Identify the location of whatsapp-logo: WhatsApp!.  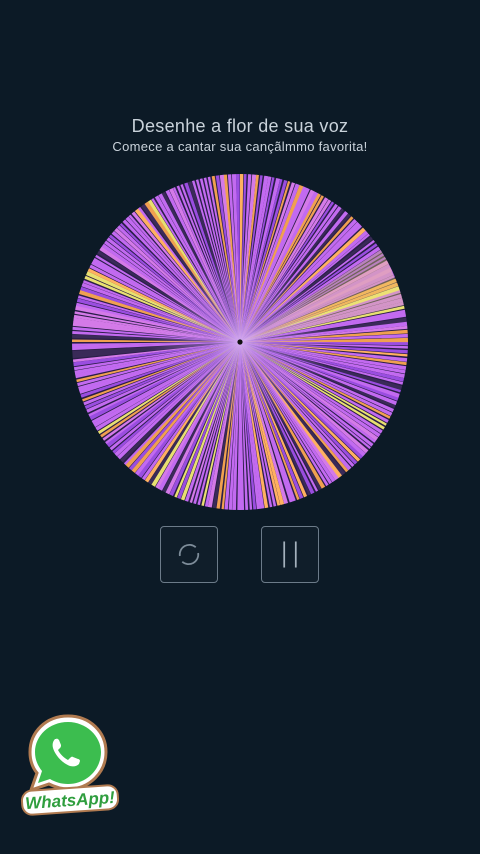
(70, 765).